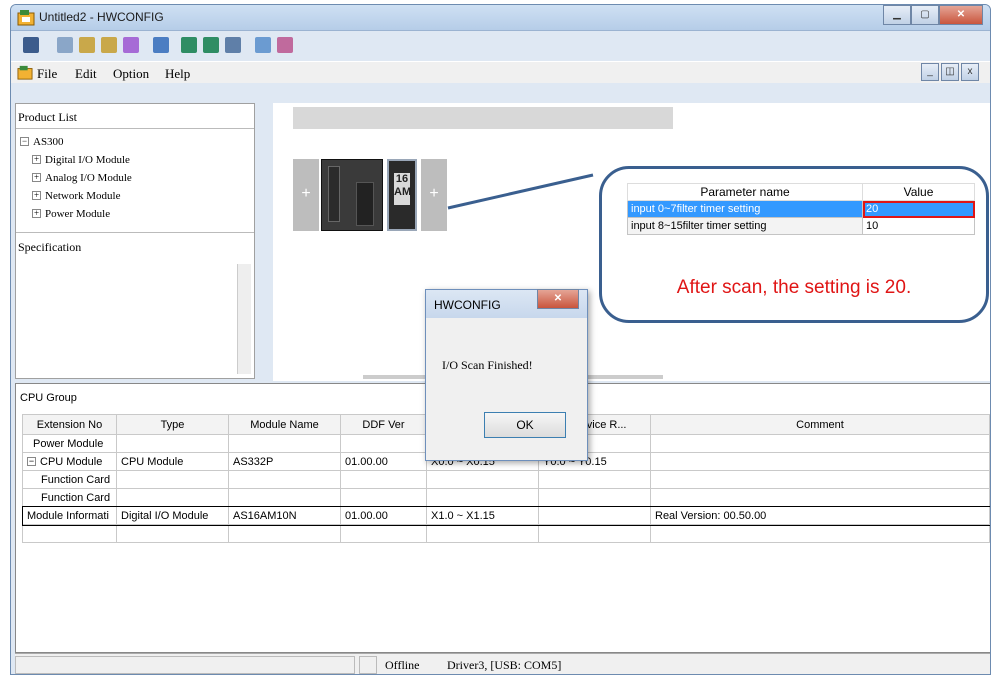 This screenshot has height=675, width=991. What do you see at coordinates (925, 15) in the screenshot?
I see `maximize-button: ▢` at bounding box center [925, 15].